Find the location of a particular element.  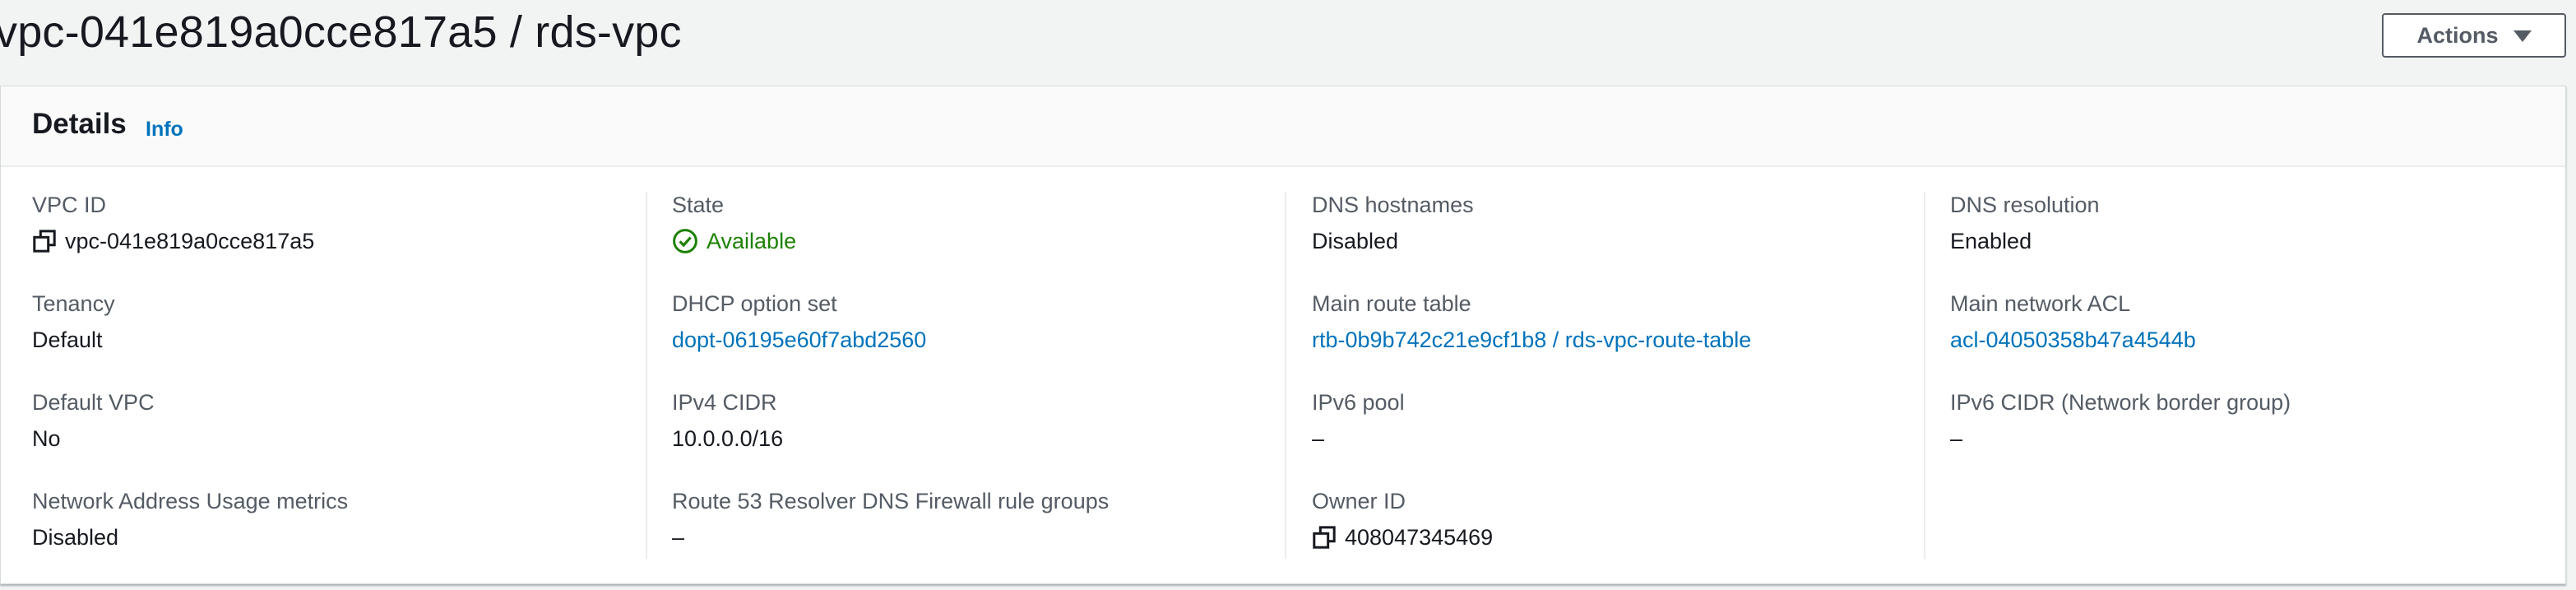

field-value: Enabled is located at coordinates (1991, 241).